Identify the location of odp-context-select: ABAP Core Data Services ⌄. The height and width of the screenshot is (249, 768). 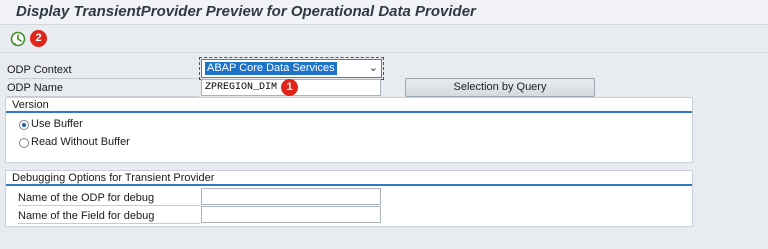
(291, 68).